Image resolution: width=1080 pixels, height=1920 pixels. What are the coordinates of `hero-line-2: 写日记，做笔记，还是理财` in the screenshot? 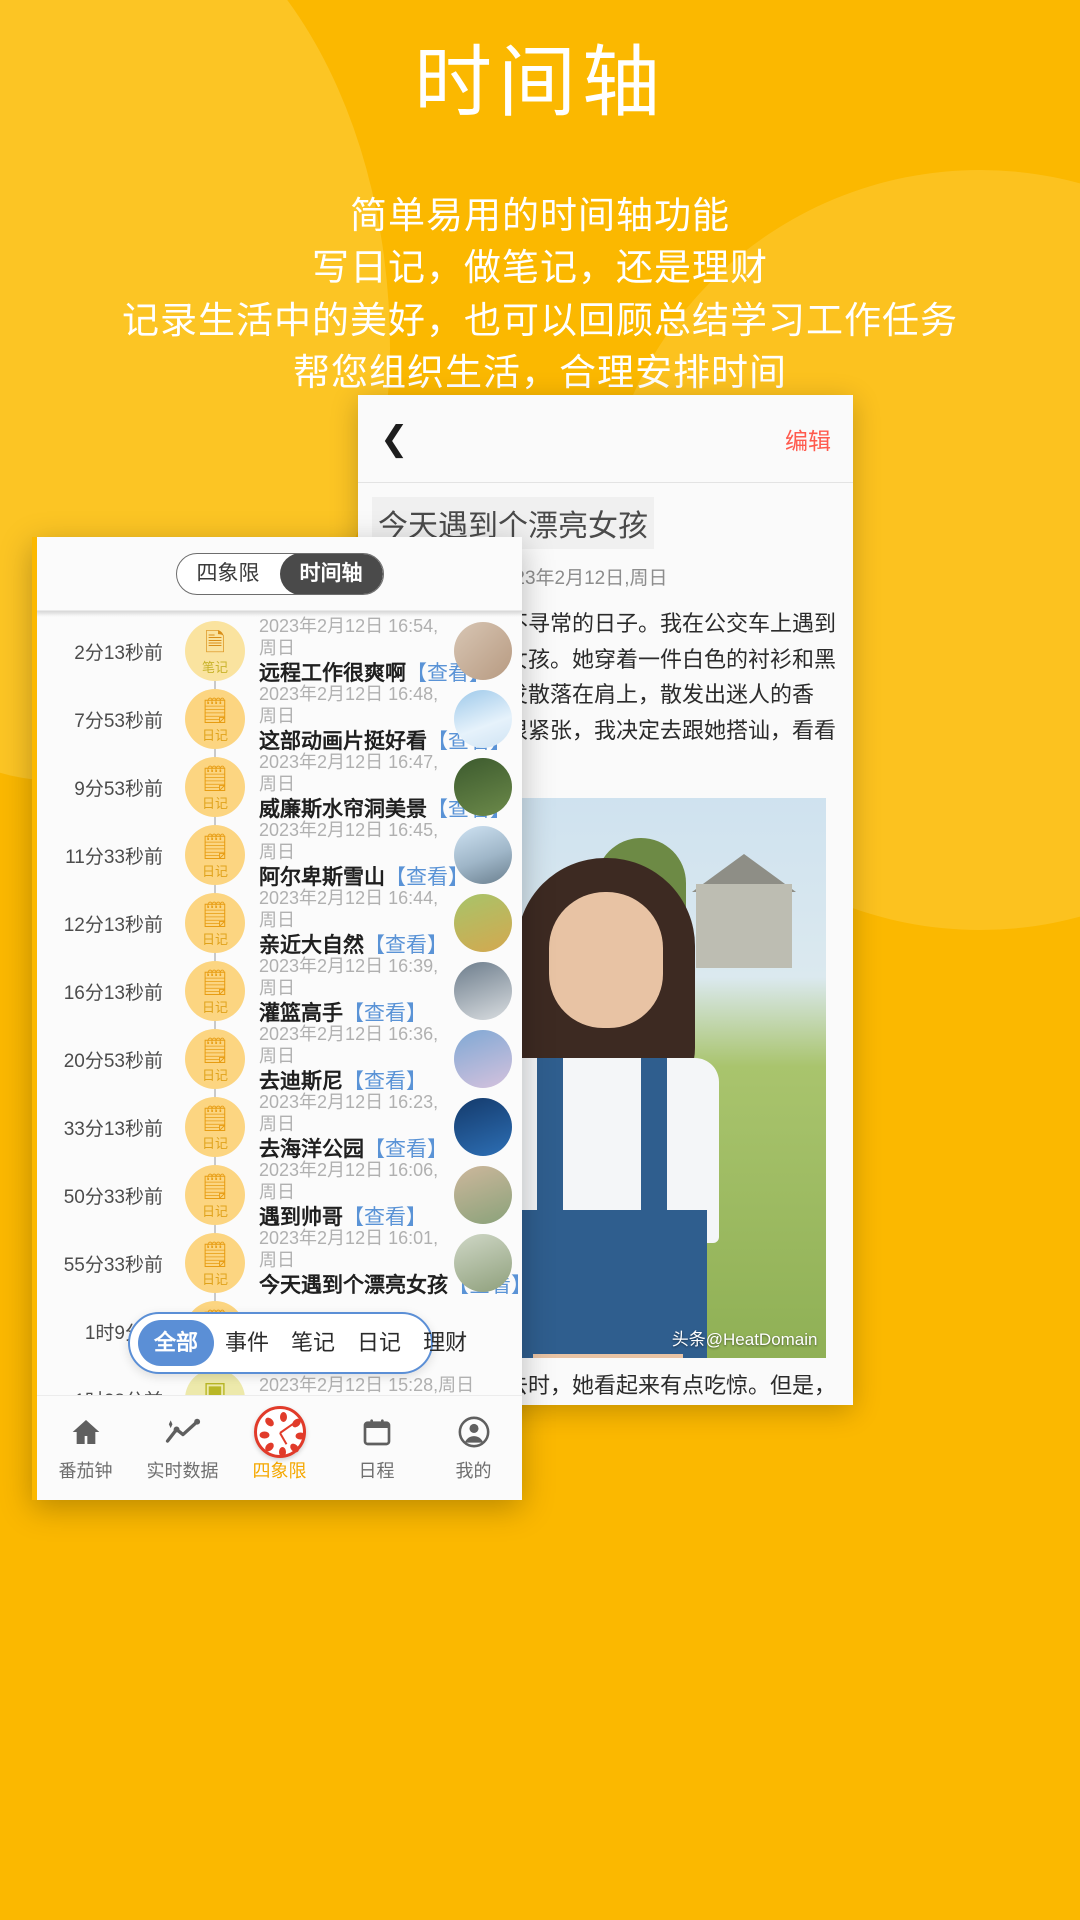 It's located at (540, 268).